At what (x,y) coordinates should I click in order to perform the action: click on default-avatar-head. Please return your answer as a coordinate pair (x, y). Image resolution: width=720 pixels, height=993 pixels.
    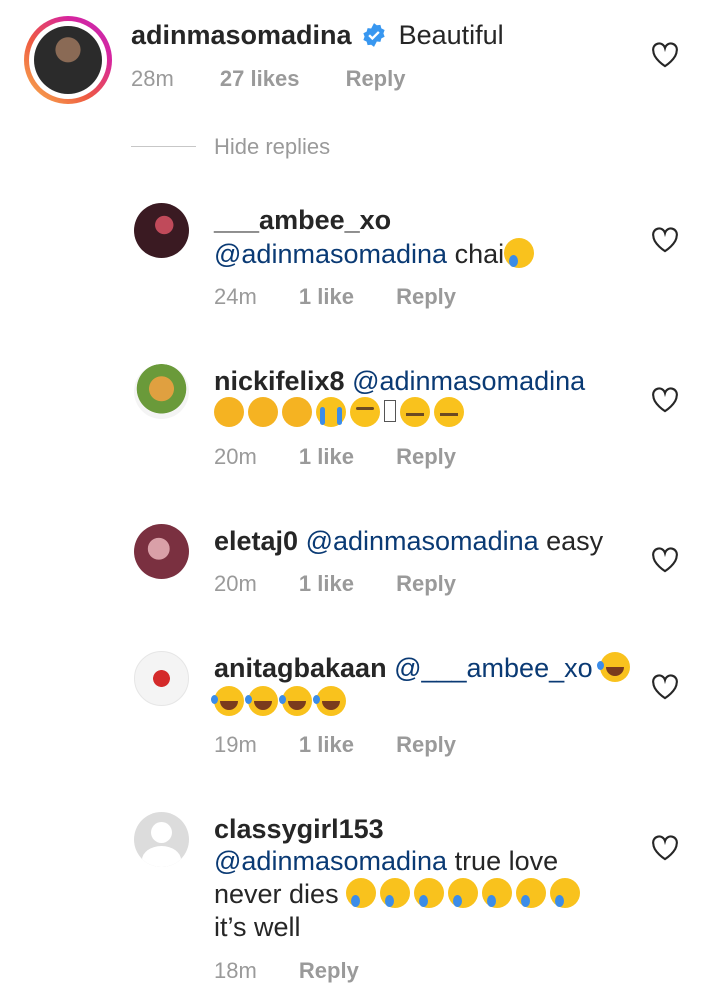
    Looking at the image, I should click on (161, 832).